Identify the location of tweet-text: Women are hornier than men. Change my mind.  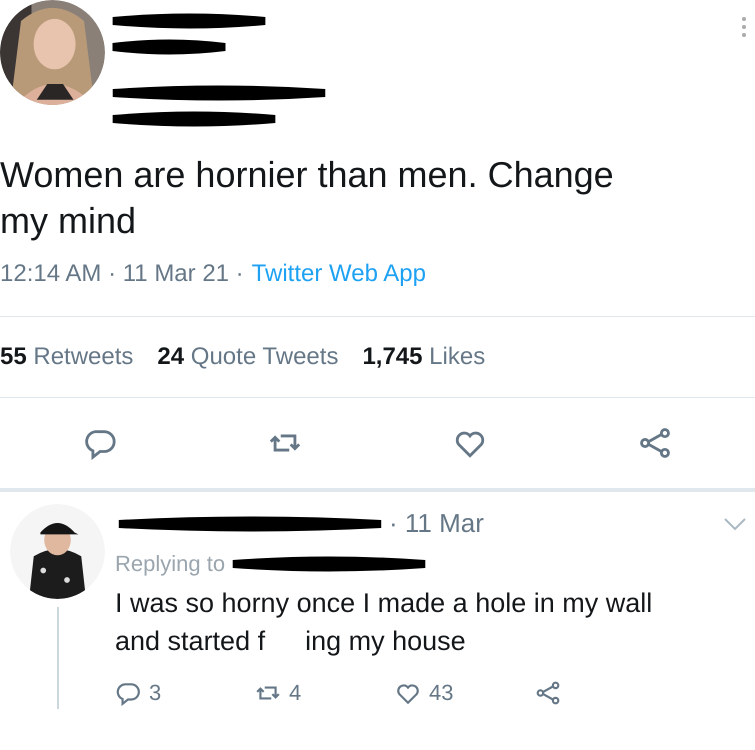
(307, 198).